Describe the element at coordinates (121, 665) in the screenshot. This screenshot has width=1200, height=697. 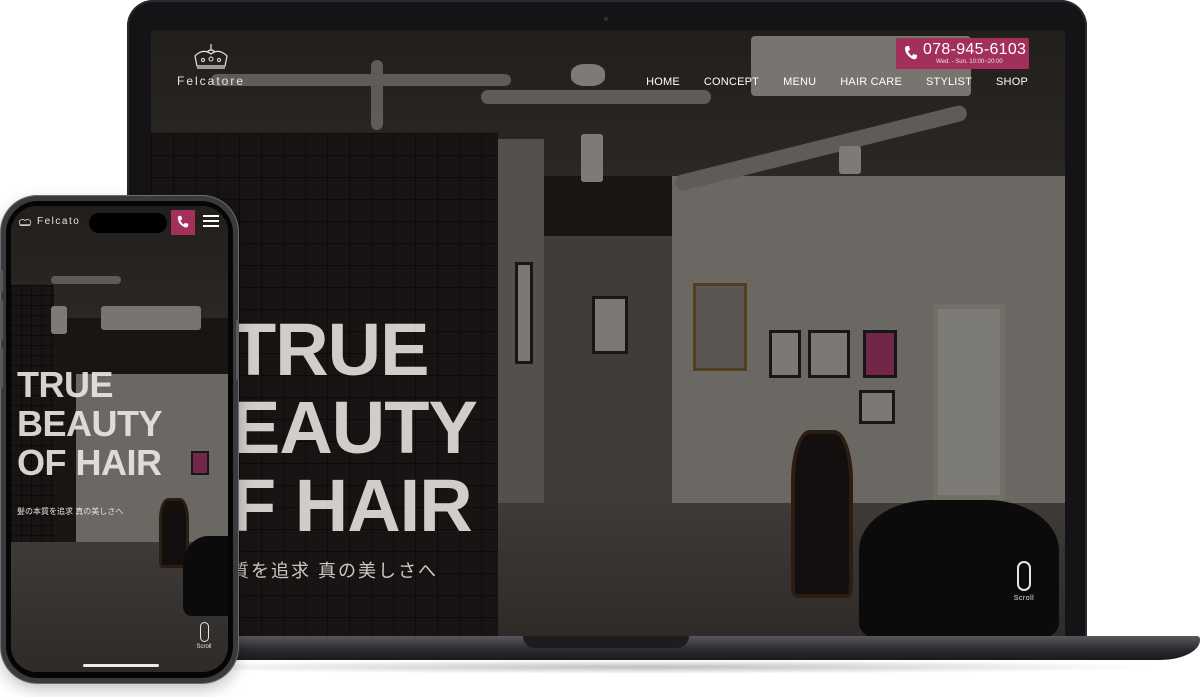
I see `home-indicator-bar` at that location.